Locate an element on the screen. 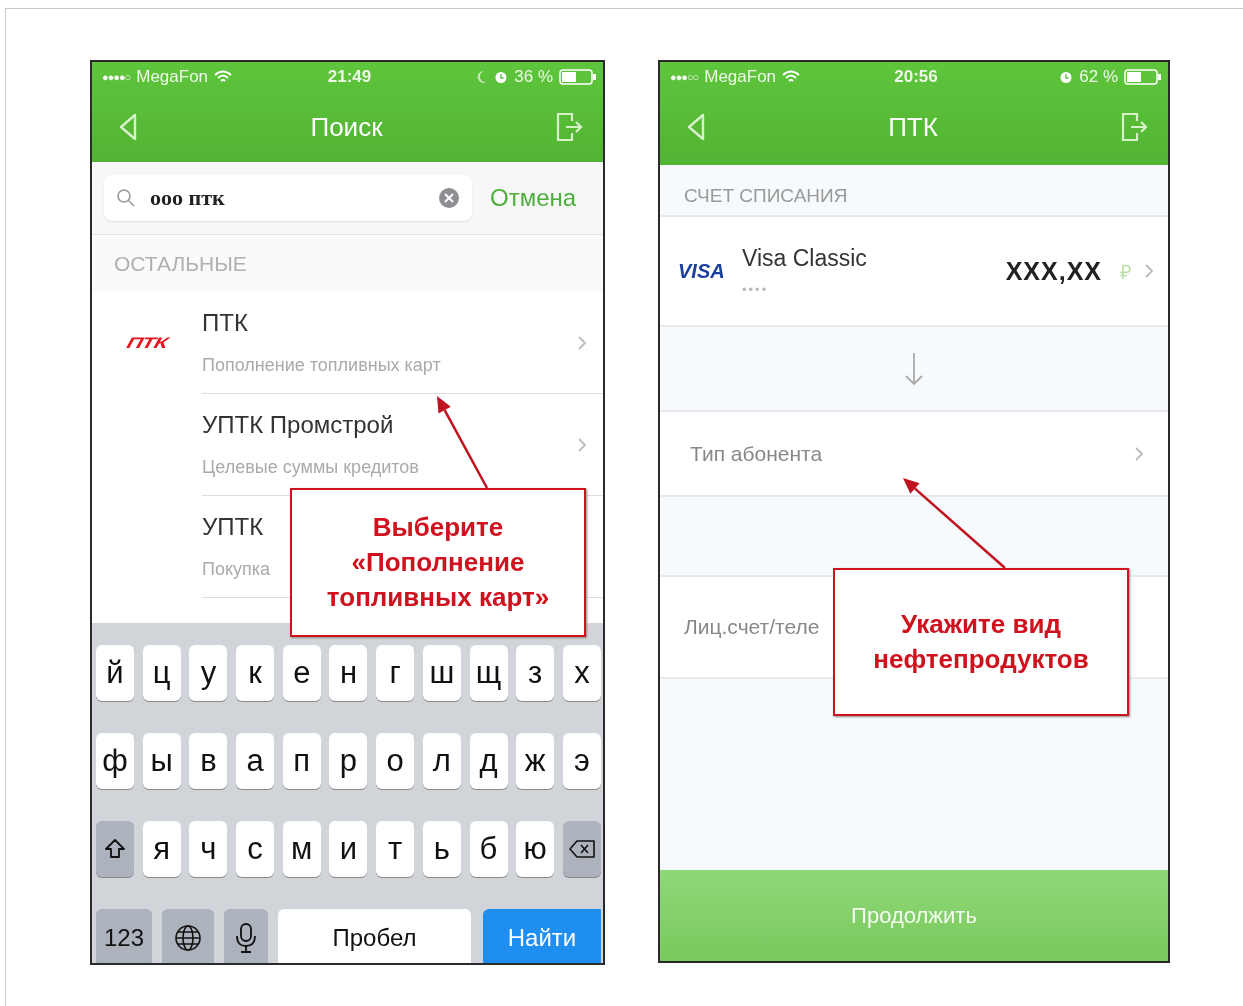  letter-key: ш is located at coordinates (441, 673).